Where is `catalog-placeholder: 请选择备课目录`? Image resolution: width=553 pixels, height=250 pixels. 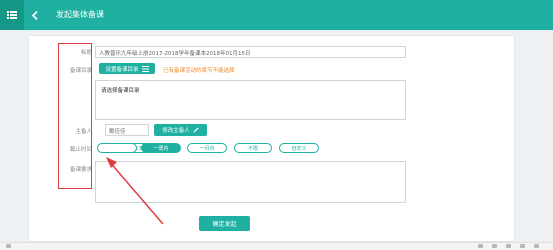
catalog-placeholder: 请选择备课目录 is located at coordinates (120, 91).